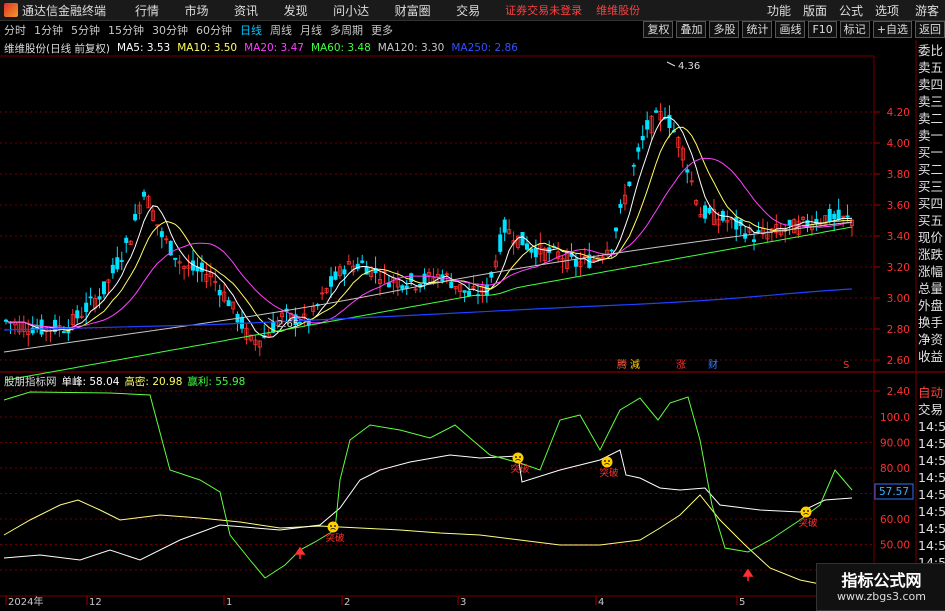 The width and height of the screenshot is (945, 611). I want to click on side-label: 卖四, so click(931, 84).